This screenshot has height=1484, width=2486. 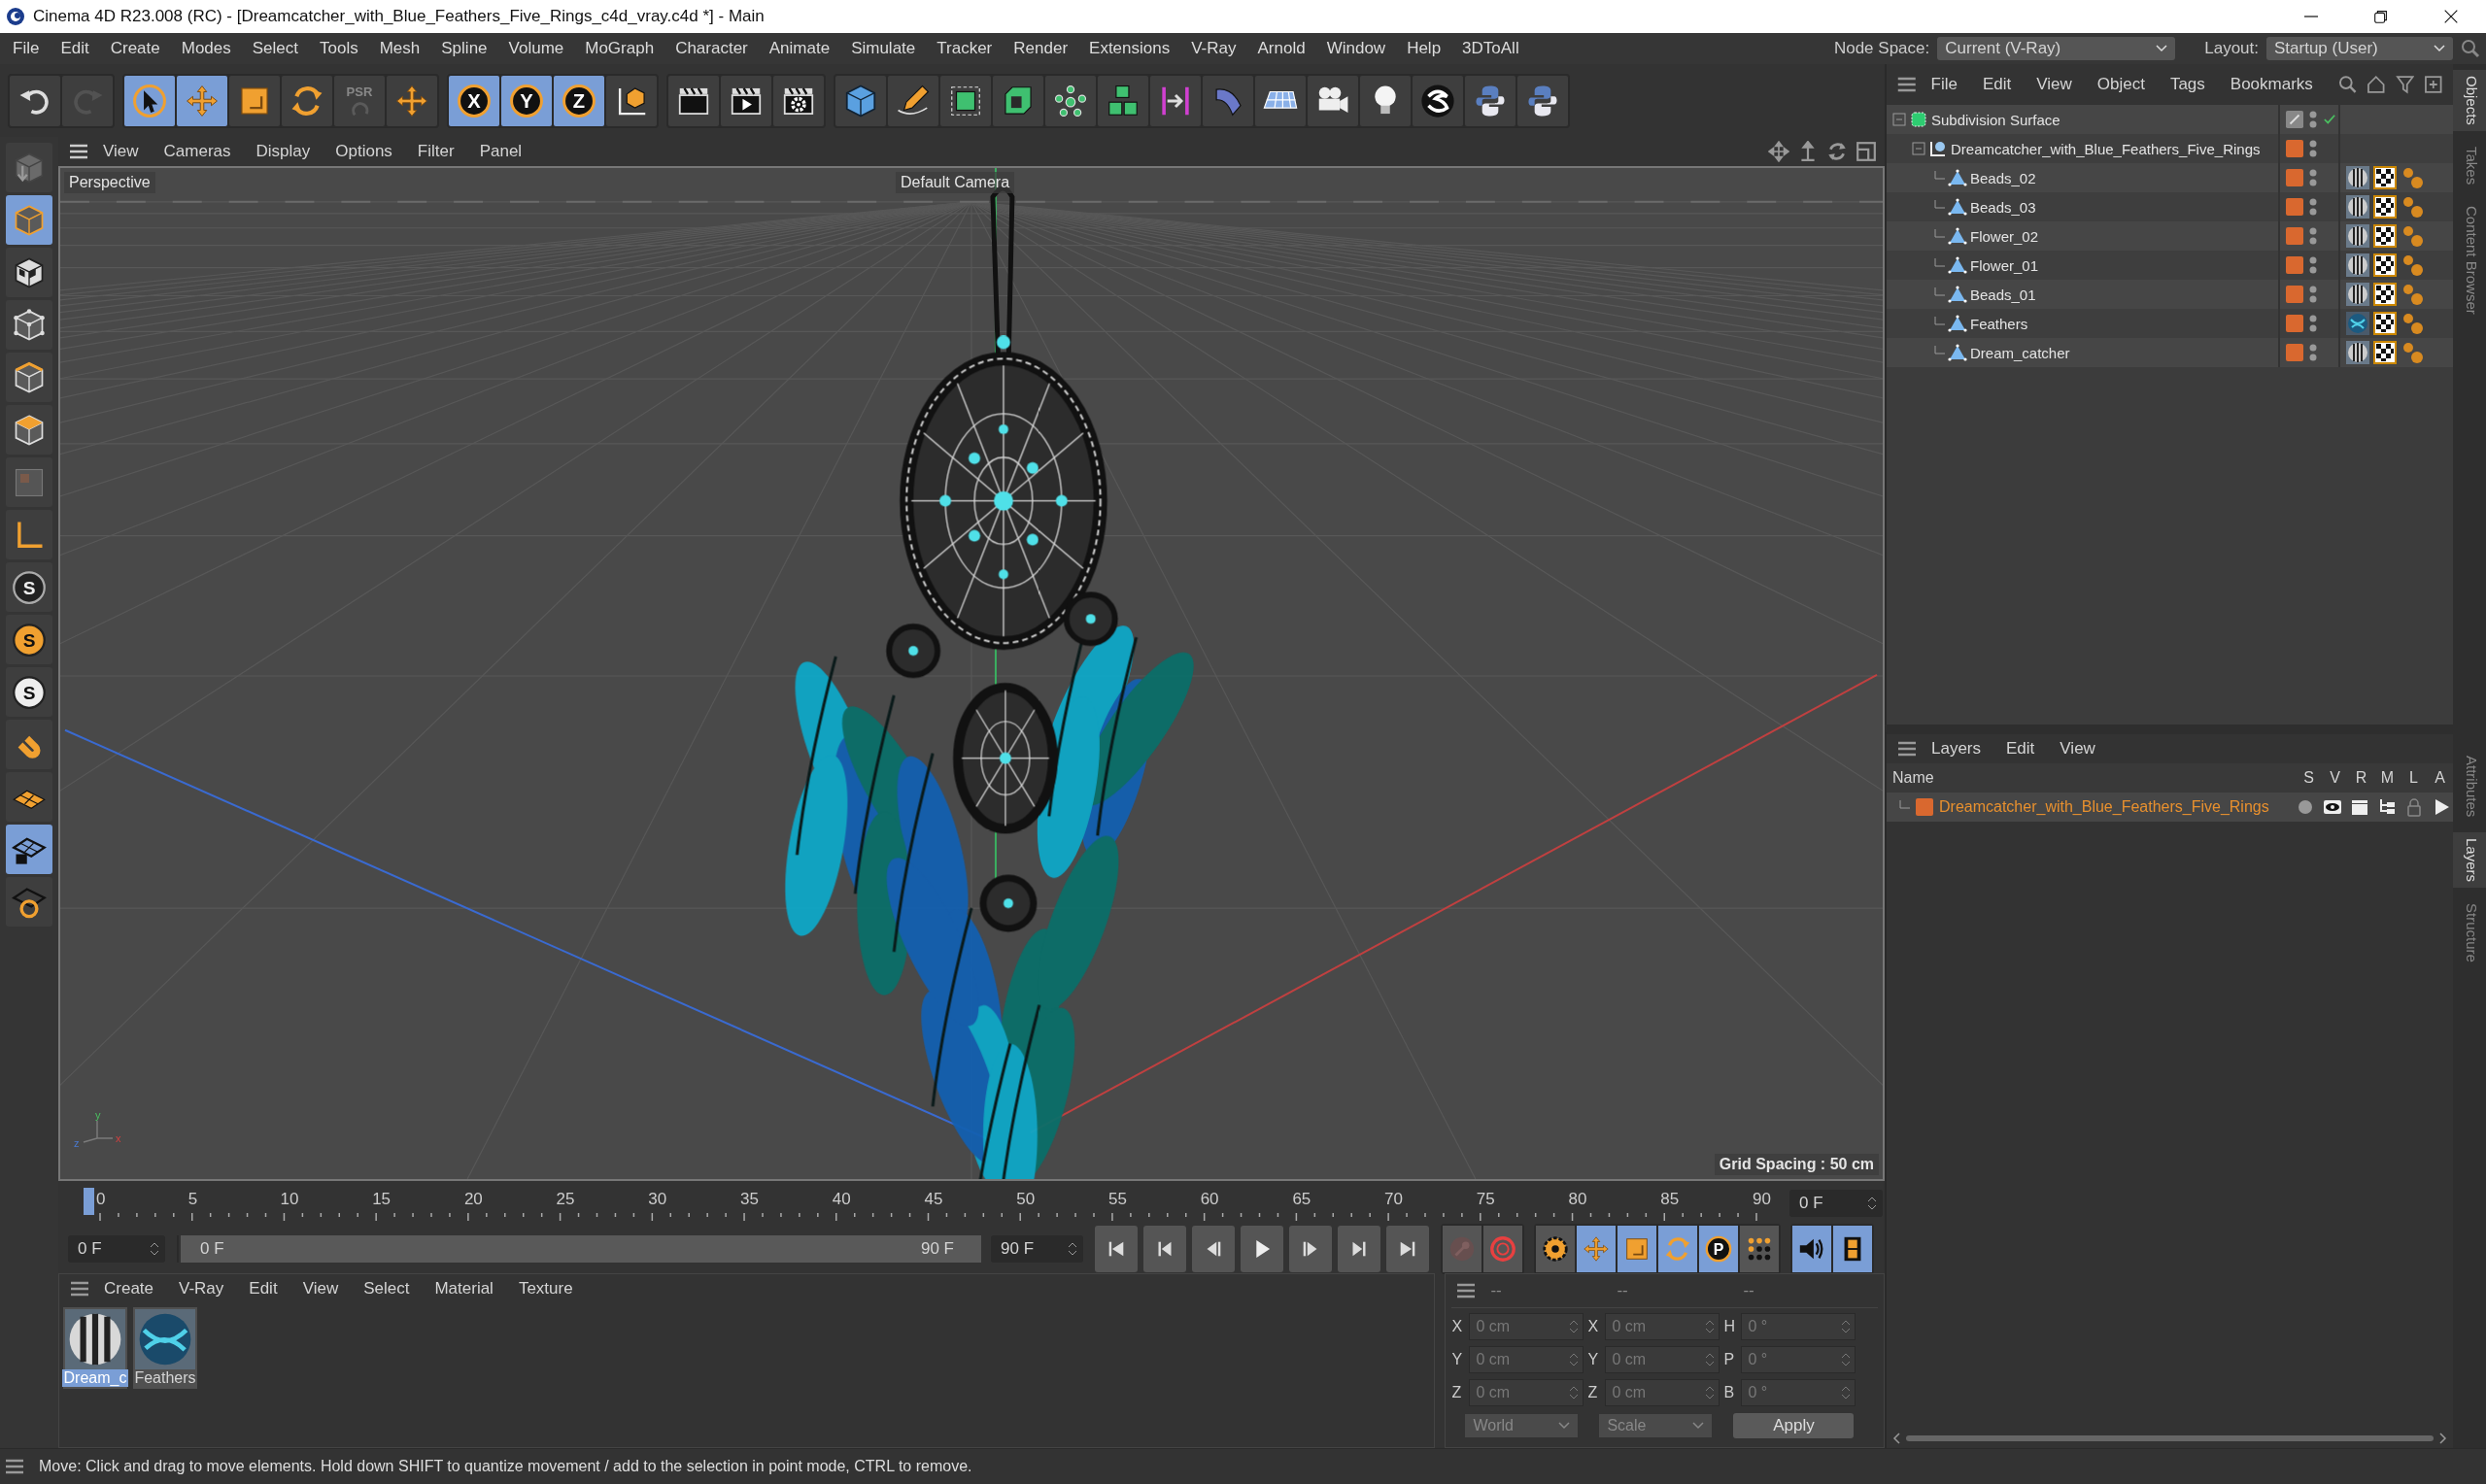 What do you see at coordinates (631, 100) in the screenshot?
I see `coord-tool-button` at bounding box center [631, 100].